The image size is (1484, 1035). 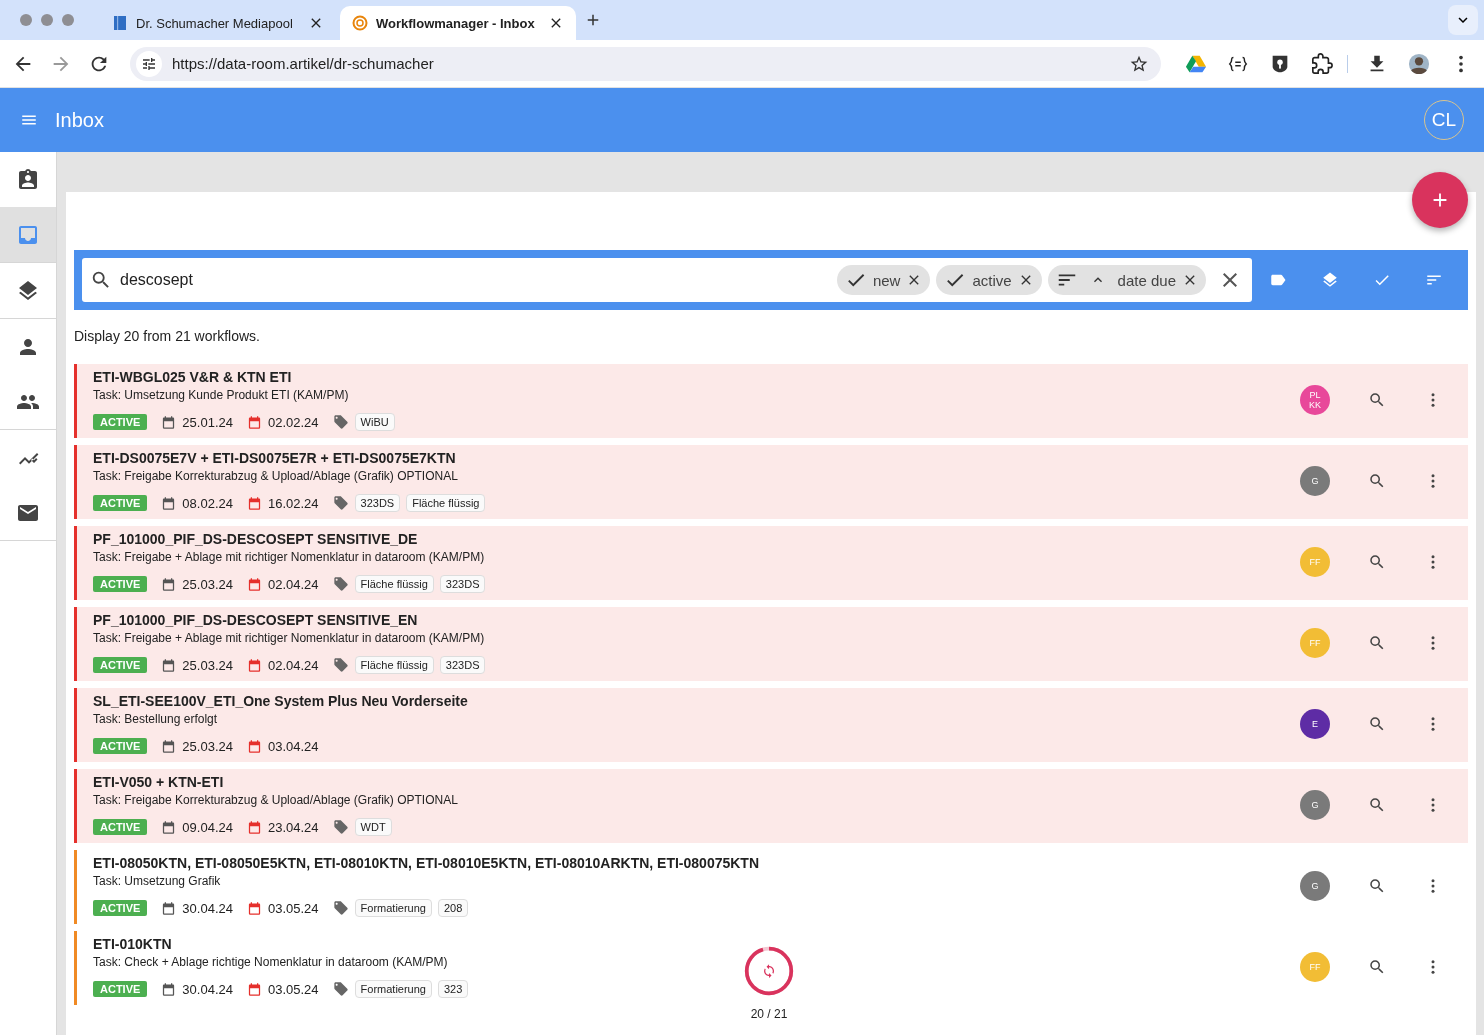 I want to click on workflow-title: PF_101000_PIF_DS-DESCOSEPT SENSITIVE_DE, so click(x=255, y=539).